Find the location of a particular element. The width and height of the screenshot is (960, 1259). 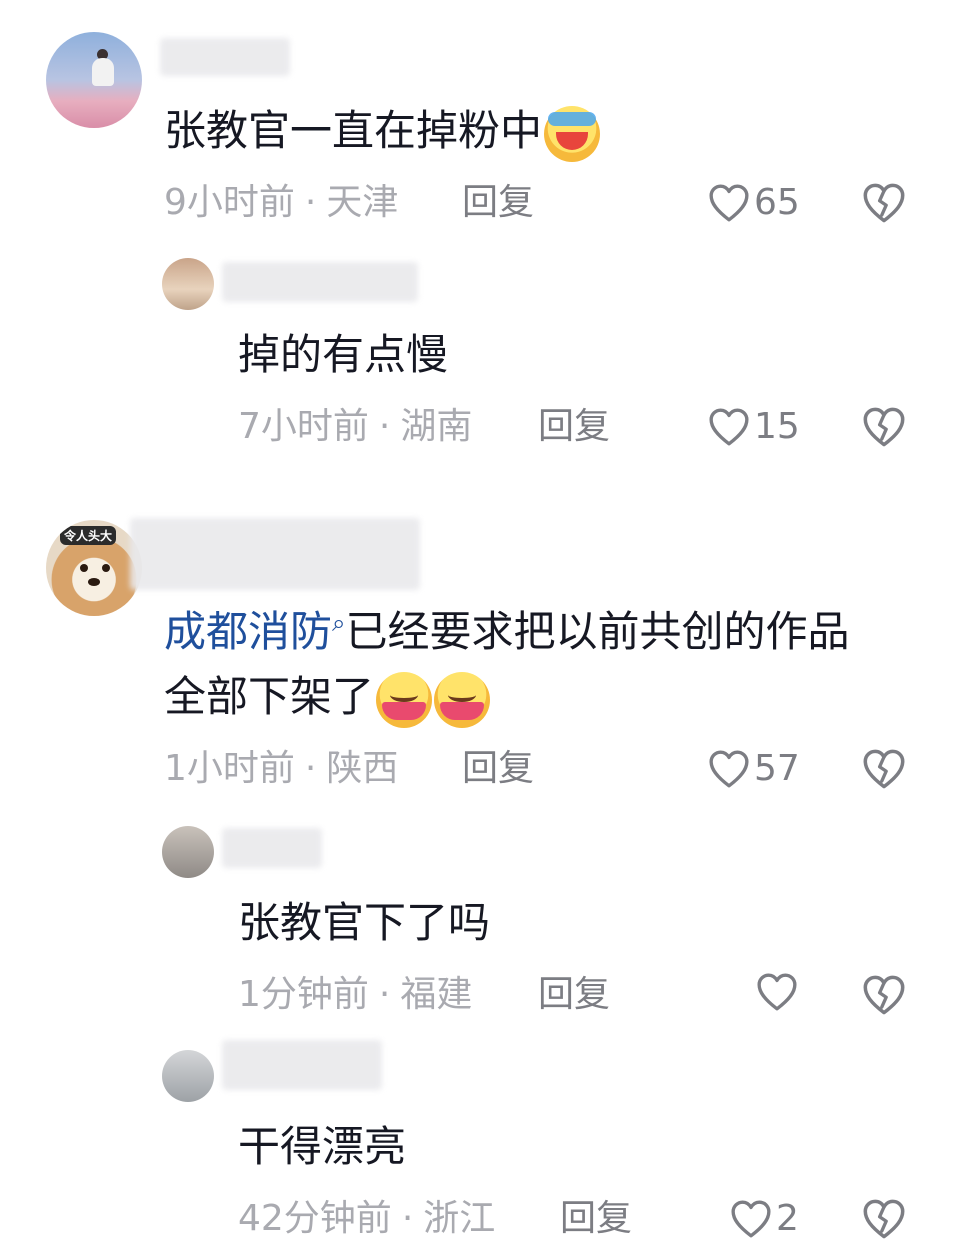

comment-text: 掉的有点慢 is located at coordinates (343, 354).